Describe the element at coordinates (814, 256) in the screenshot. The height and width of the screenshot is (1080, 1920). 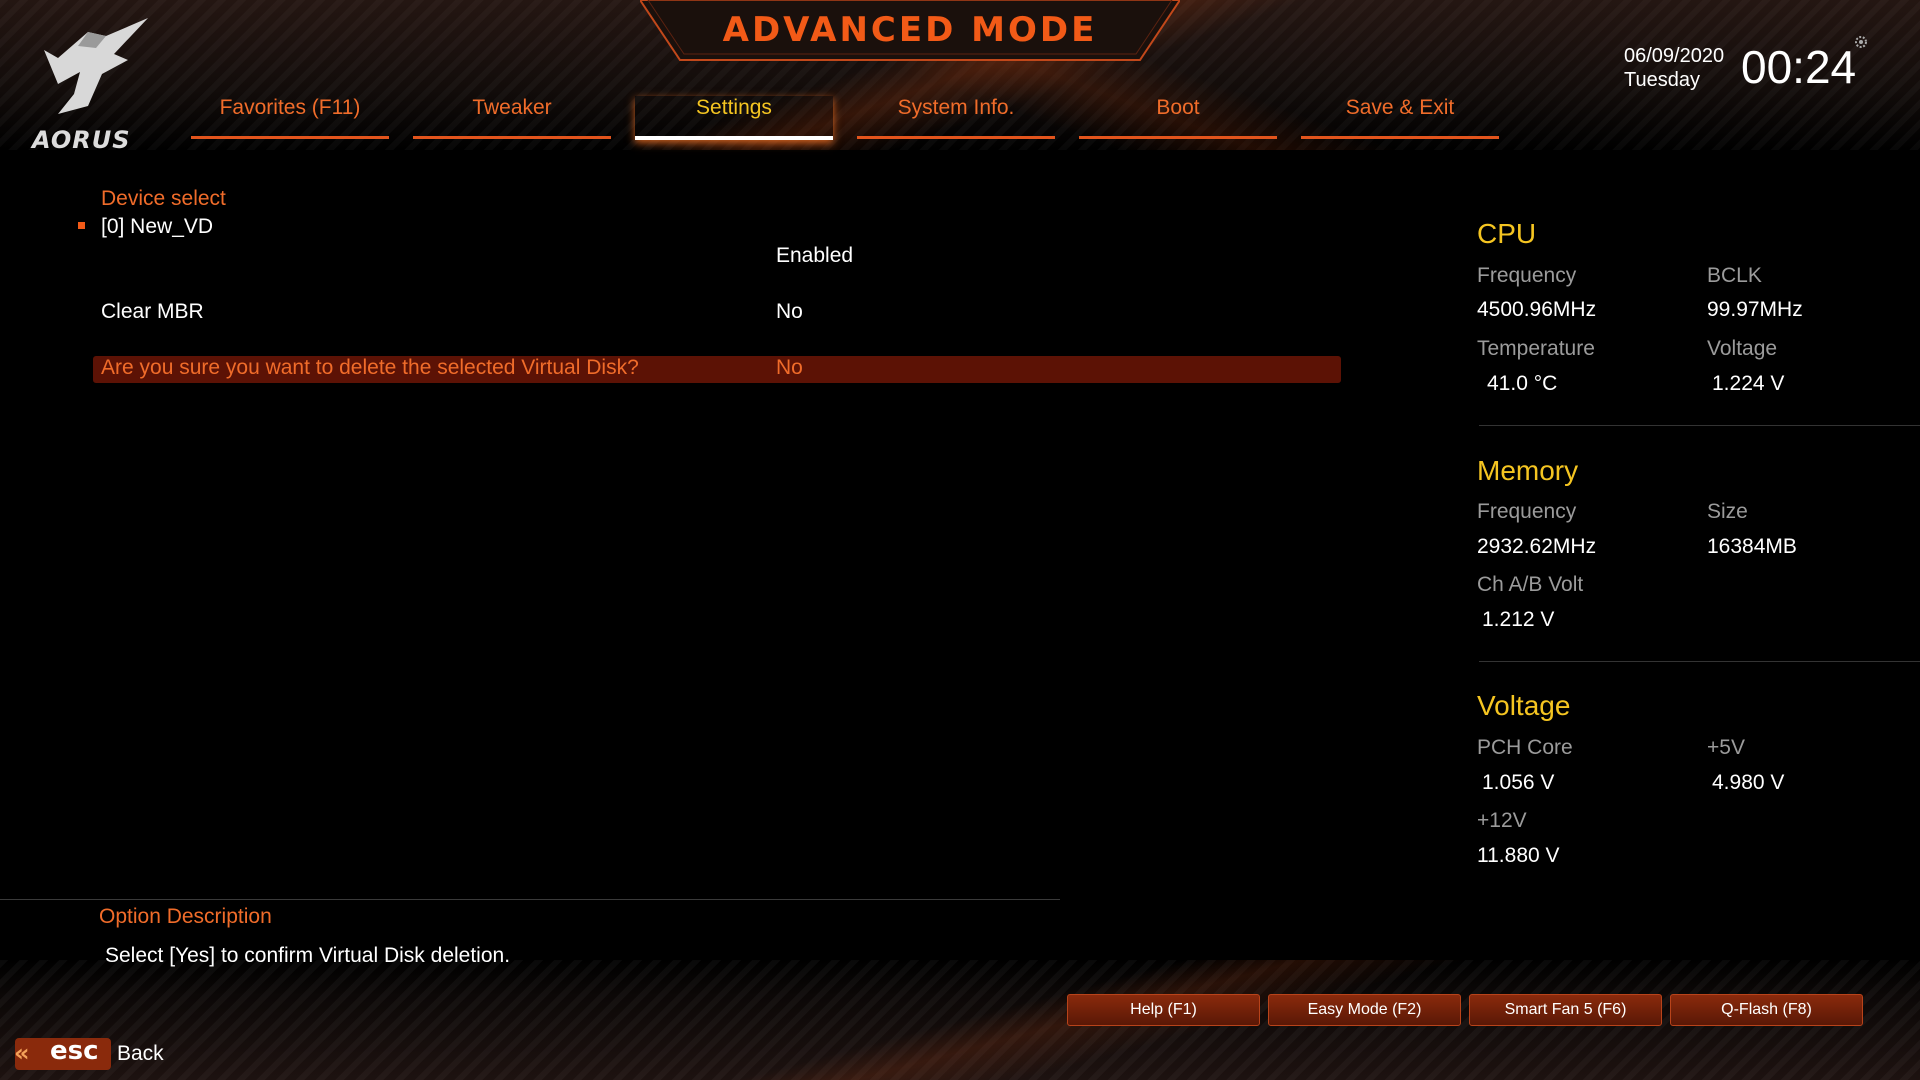
I see `device-enabled-value: Enabled` at that location.